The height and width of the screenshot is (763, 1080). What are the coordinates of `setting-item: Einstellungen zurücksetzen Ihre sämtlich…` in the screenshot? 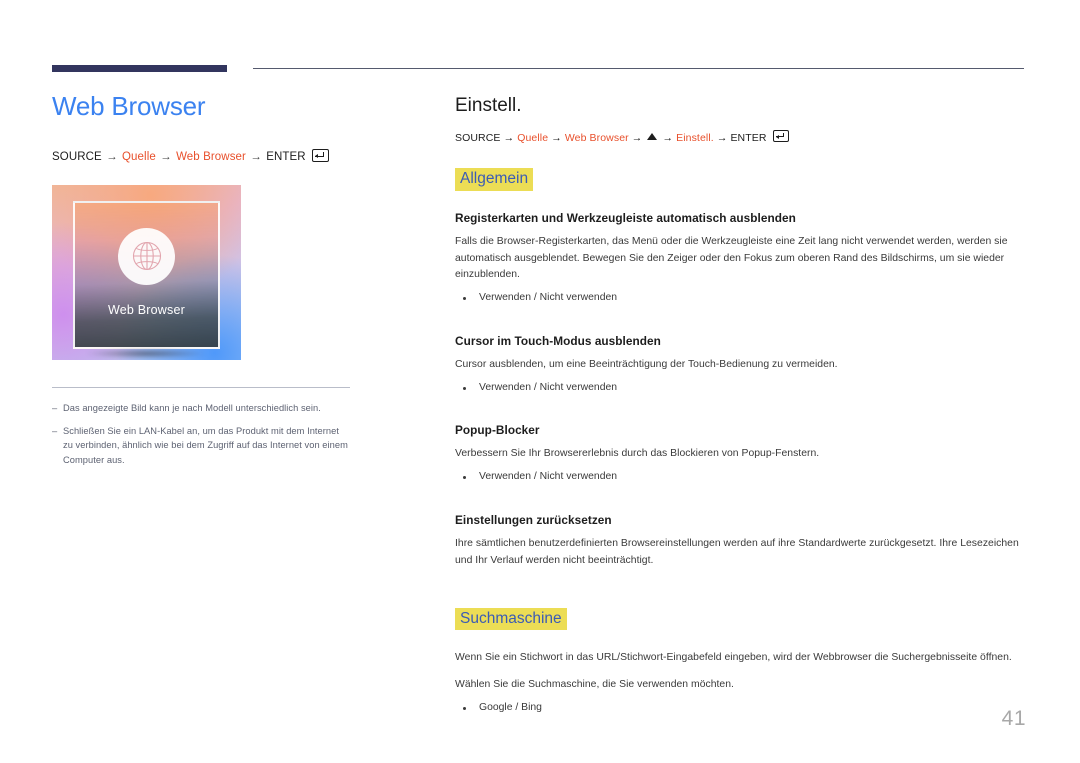 It's located at (740, 541).